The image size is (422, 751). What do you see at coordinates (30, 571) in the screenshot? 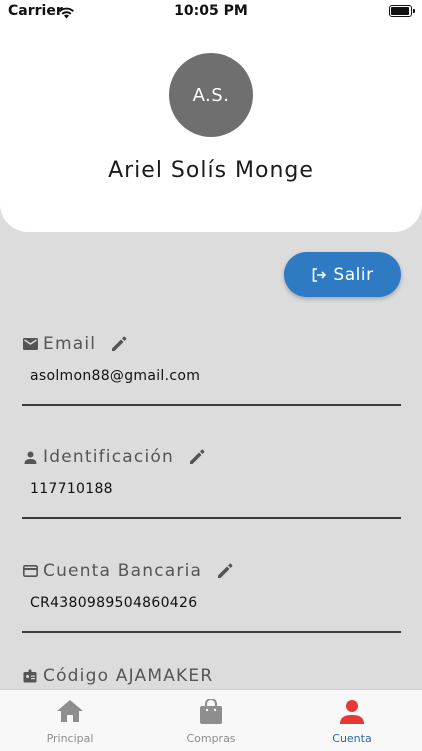
I see `credit-card-icon` at bounding box center [30, 571].